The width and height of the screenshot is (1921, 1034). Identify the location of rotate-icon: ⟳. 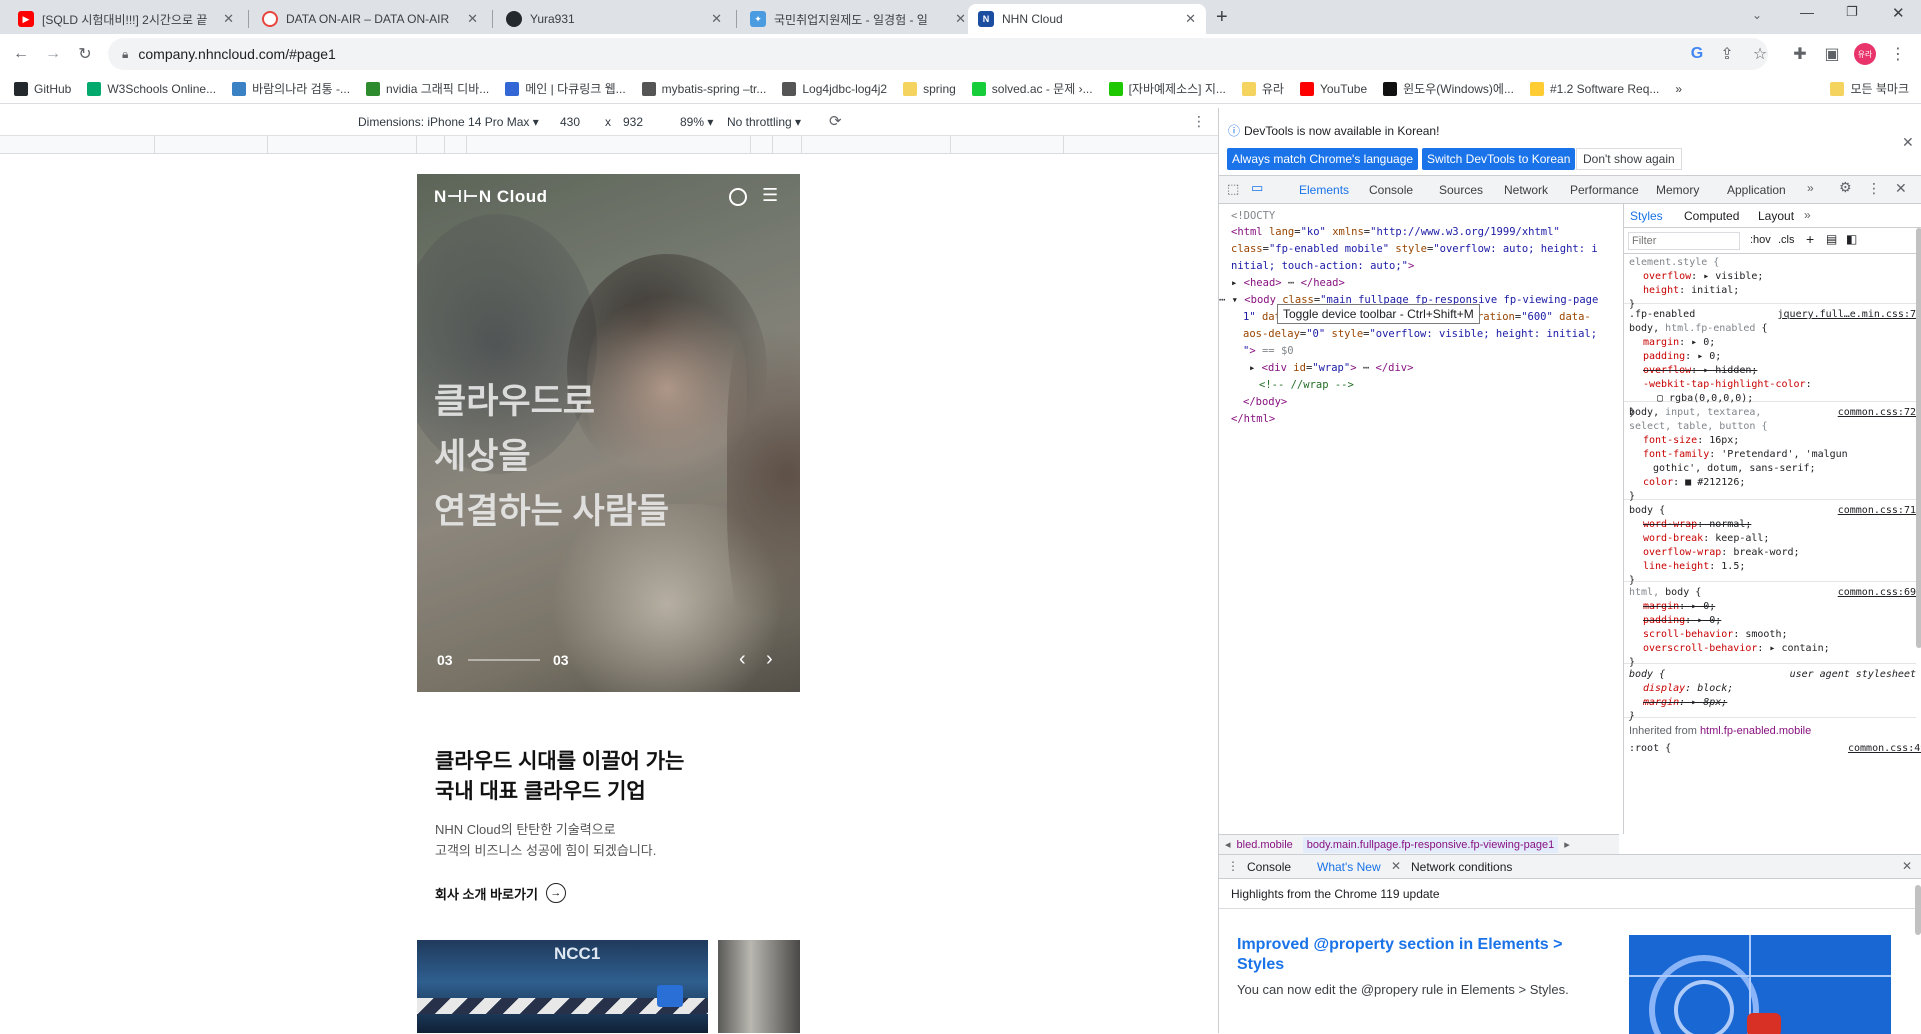
(835, 121).